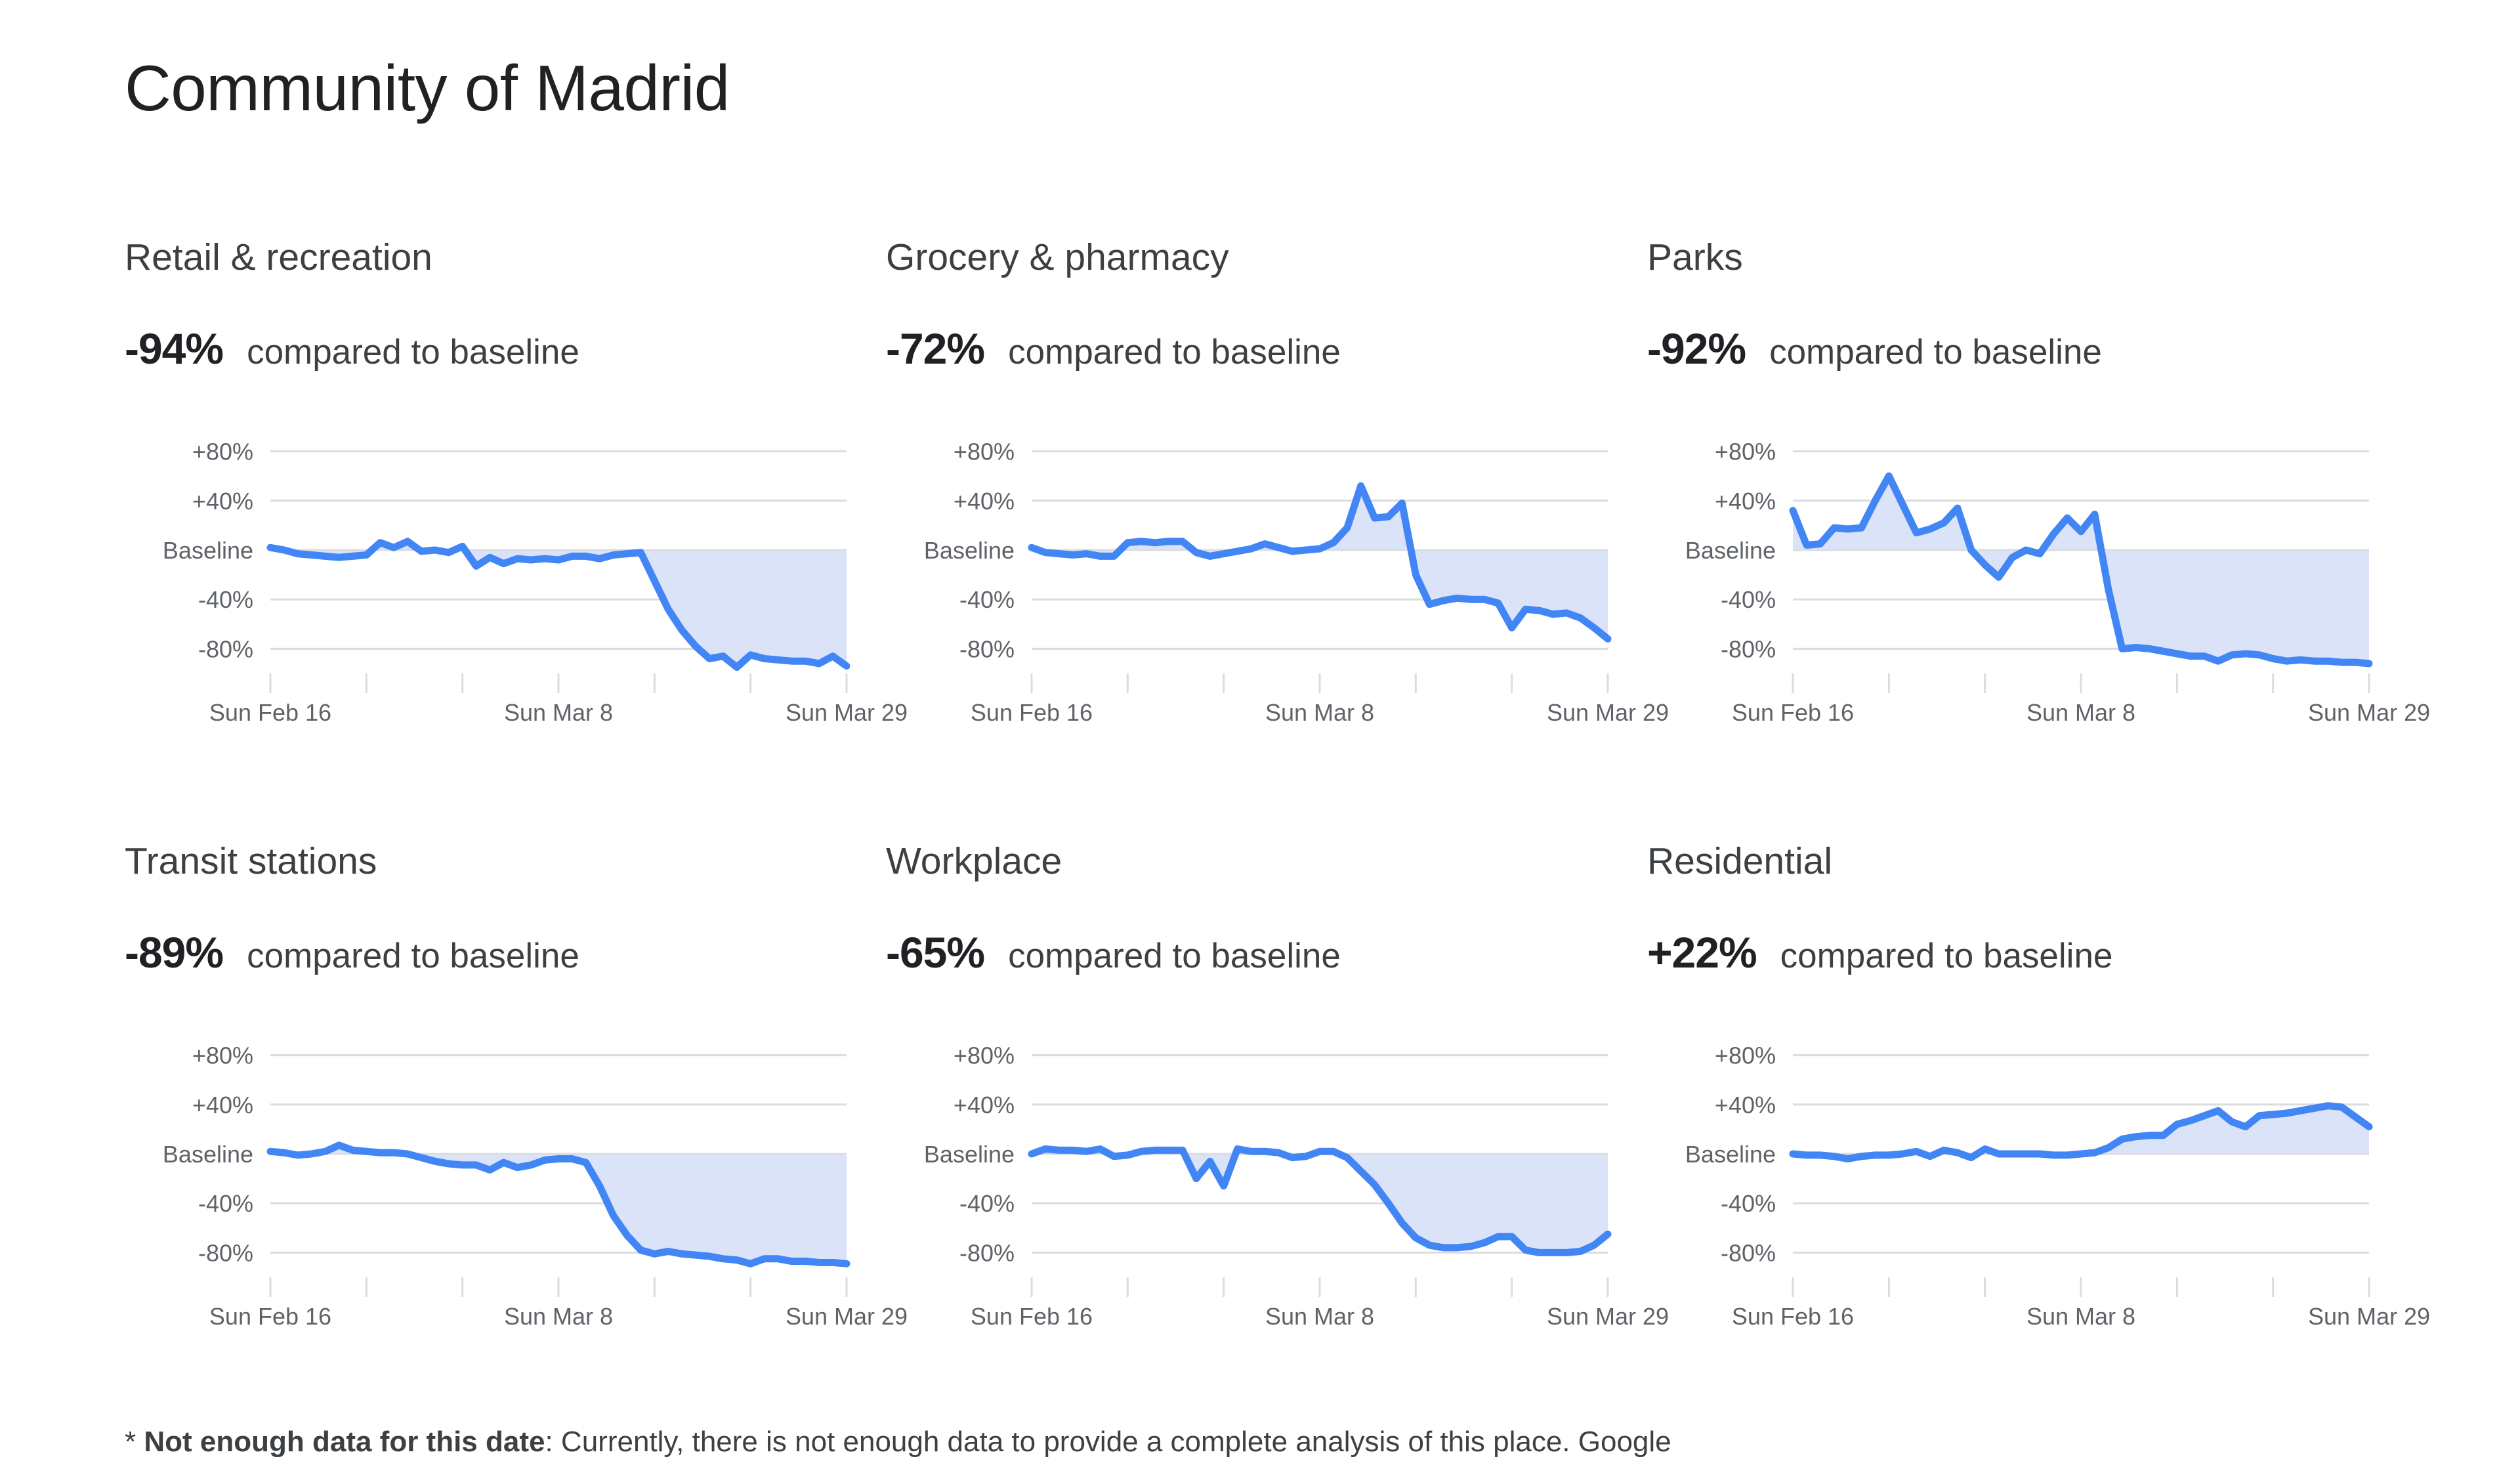 This screenshot has width=2520, height=1467. What do you see at coordinates (1695, 257) in the screenshot?
I see `category-title: Parks` at bounding box center [1695, 257].